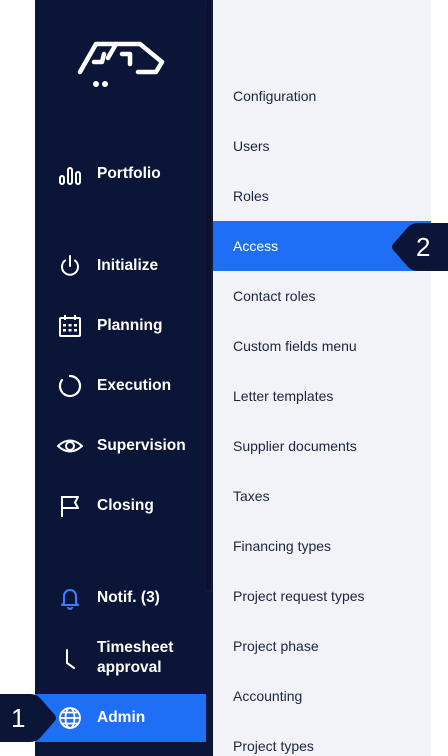 Image resolution: width=448 pixels, height=756 pixels. Describe the element at coordinates (274, 296) in the screenshot. I see `submenu-item-label: Contact roles` at that location.